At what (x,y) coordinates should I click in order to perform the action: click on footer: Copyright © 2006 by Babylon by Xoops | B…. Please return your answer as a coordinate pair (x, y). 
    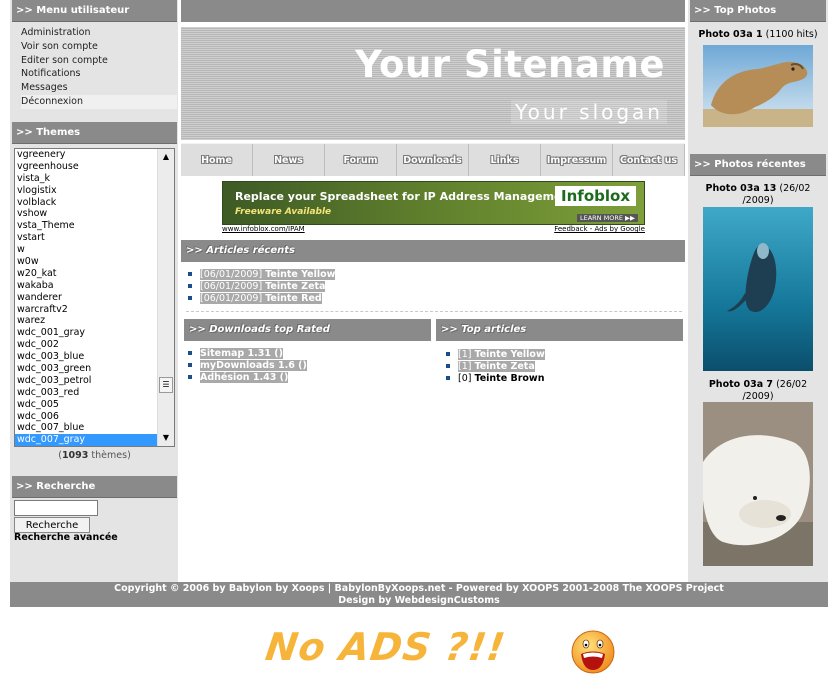
    Looking at the image, I should click on (419, 594).